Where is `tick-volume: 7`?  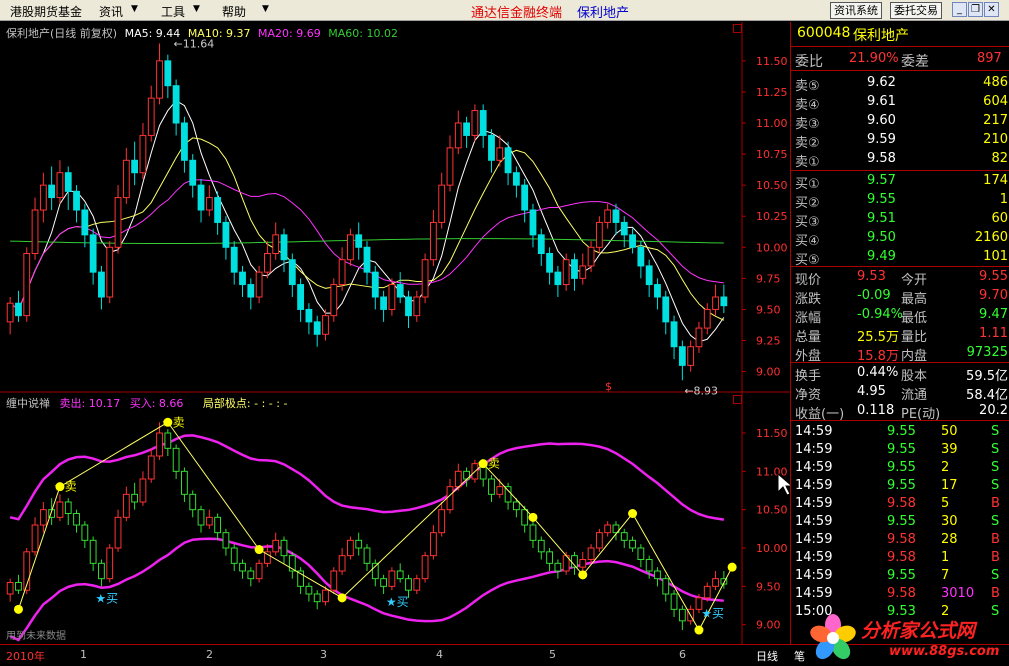 tick-volume: 7 is located at coordinates (945, 575).